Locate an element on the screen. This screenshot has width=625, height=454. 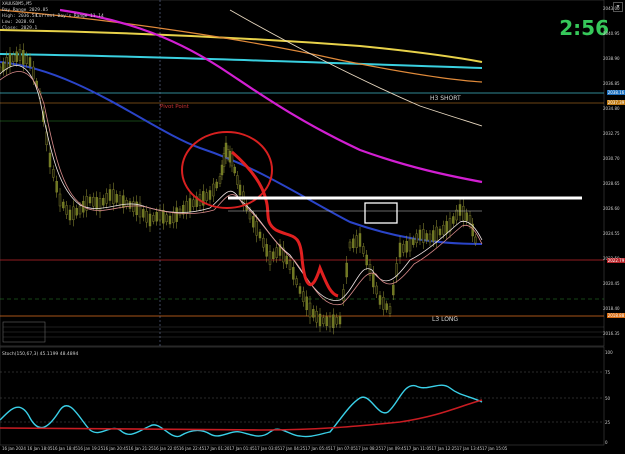
bottom-labels-cluster is located at coordinates (303, 332).